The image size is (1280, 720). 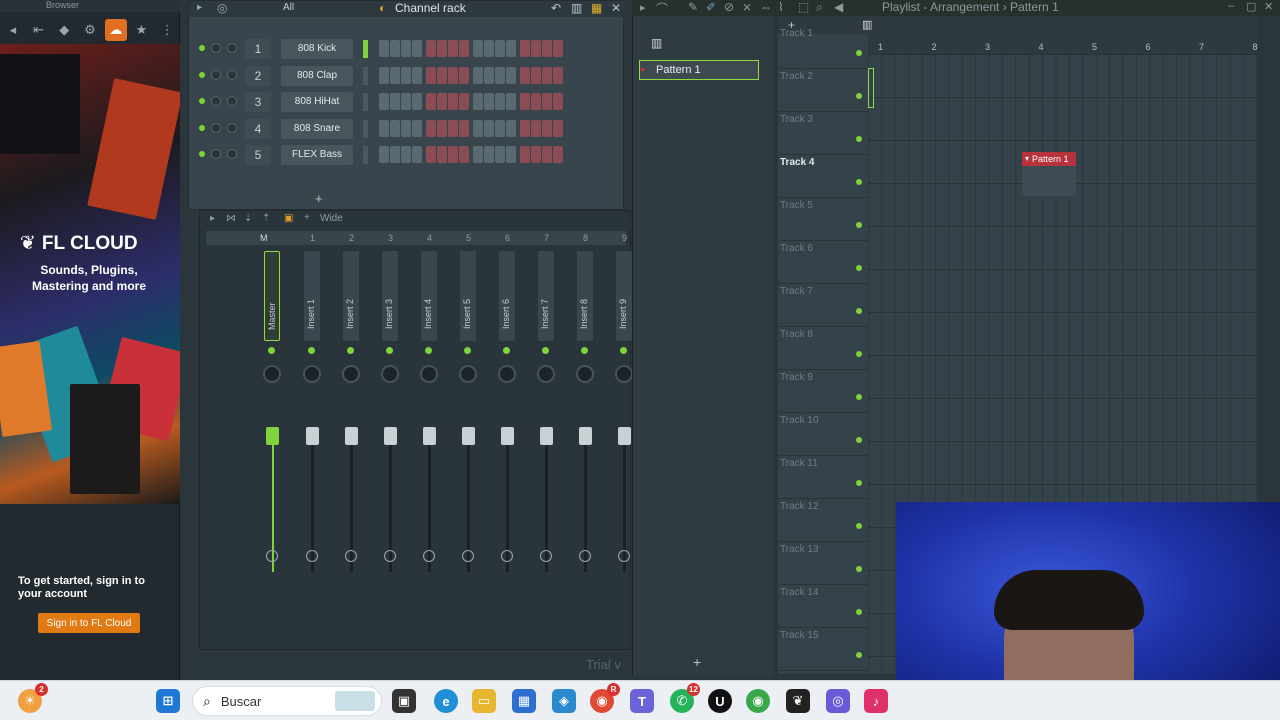 What do you see at coordinates (556, 8) in the screenshot?
I see `undo-icon: ↶` at bounding box center [556, 8].